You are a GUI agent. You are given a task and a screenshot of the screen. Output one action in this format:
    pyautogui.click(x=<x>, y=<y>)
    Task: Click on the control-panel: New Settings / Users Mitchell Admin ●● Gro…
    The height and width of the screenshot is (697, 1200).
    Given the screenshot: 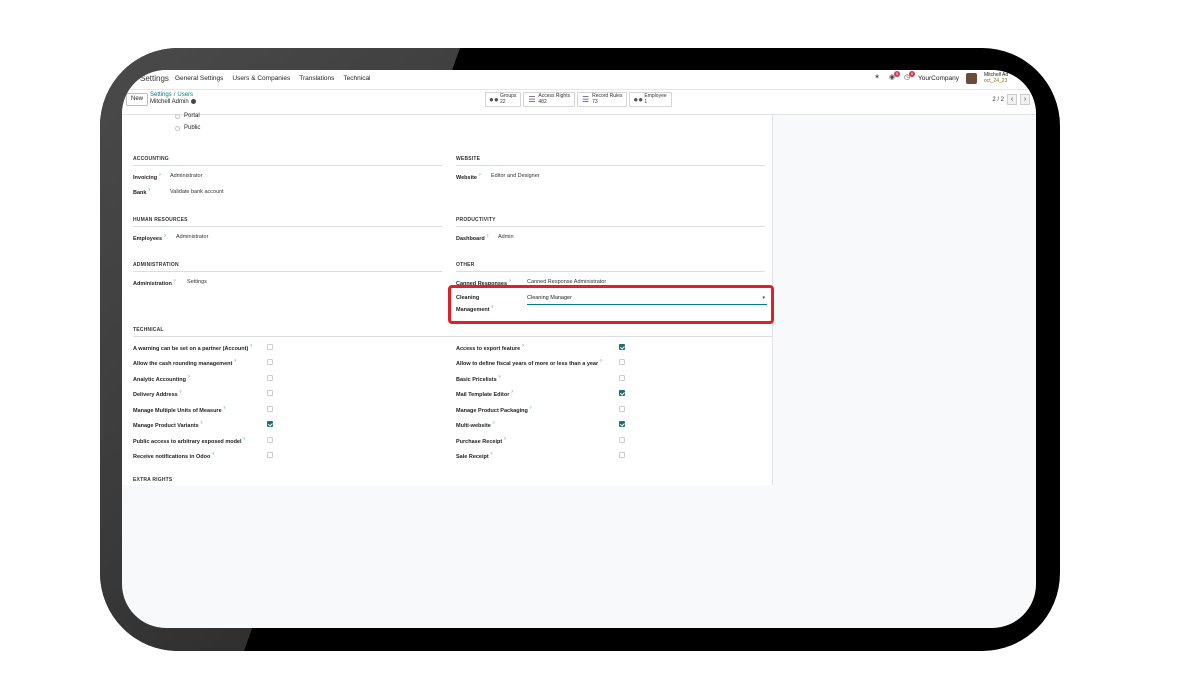 What is the action you would take?
    pyautogui.click(x=579, y=102)
    